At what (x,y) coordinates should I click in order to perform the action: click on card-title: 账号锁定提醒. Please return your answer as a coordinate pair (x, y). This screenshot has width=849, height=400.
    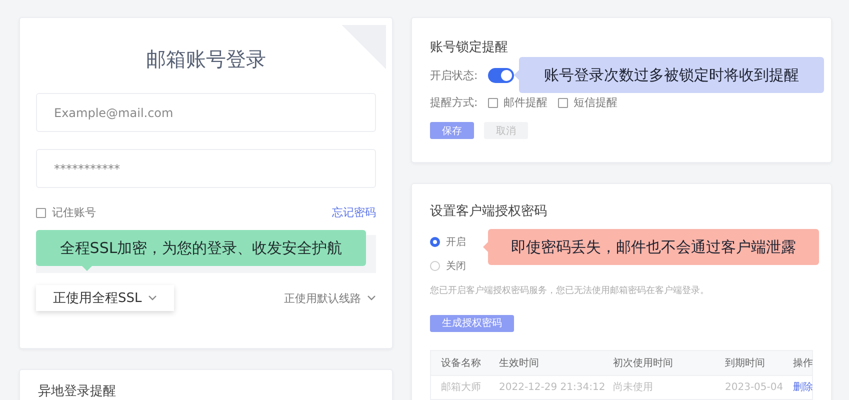
    Looking at the image, I should click on (469, 47).